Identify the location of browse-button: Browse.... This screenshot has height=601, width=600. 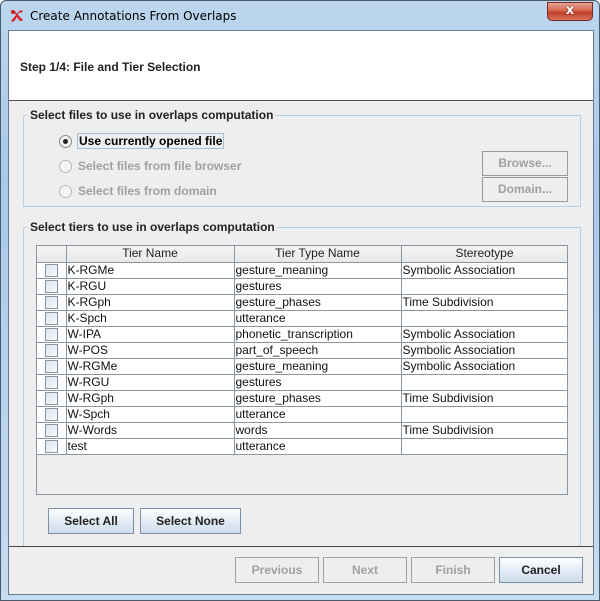
(525, 163).